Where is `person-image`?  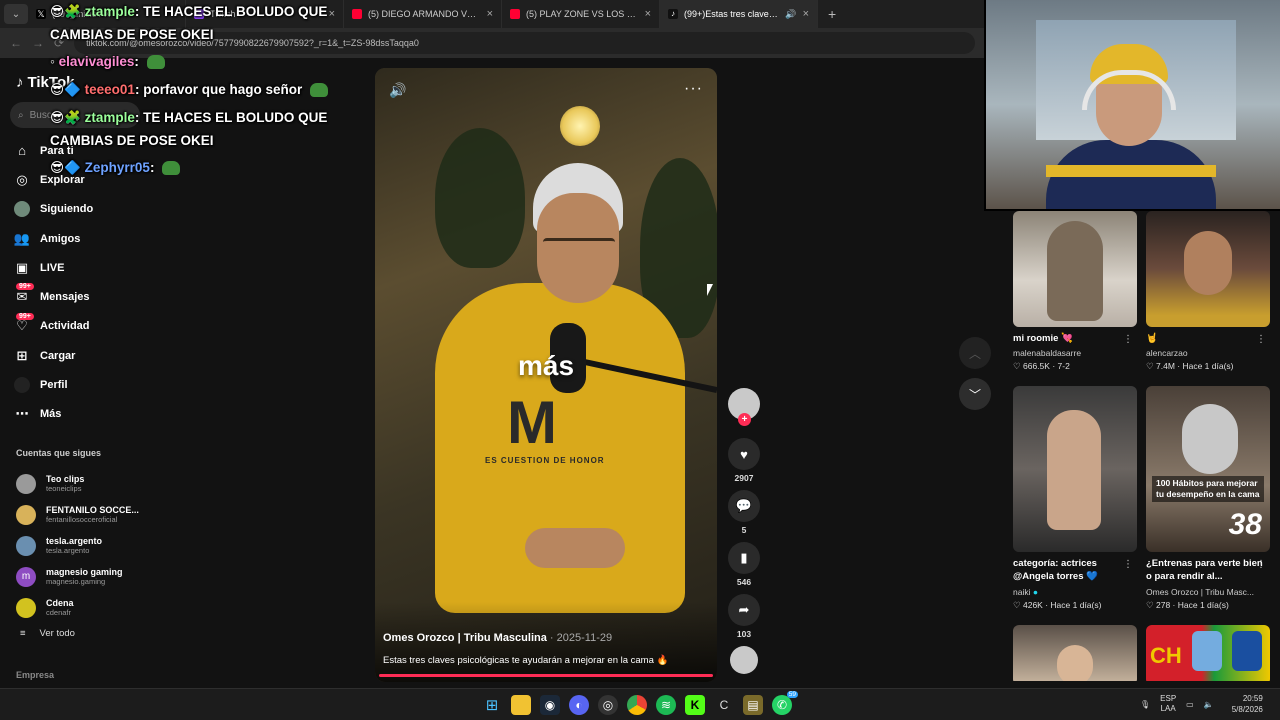 person-image is located at coordinates (1210, 439).